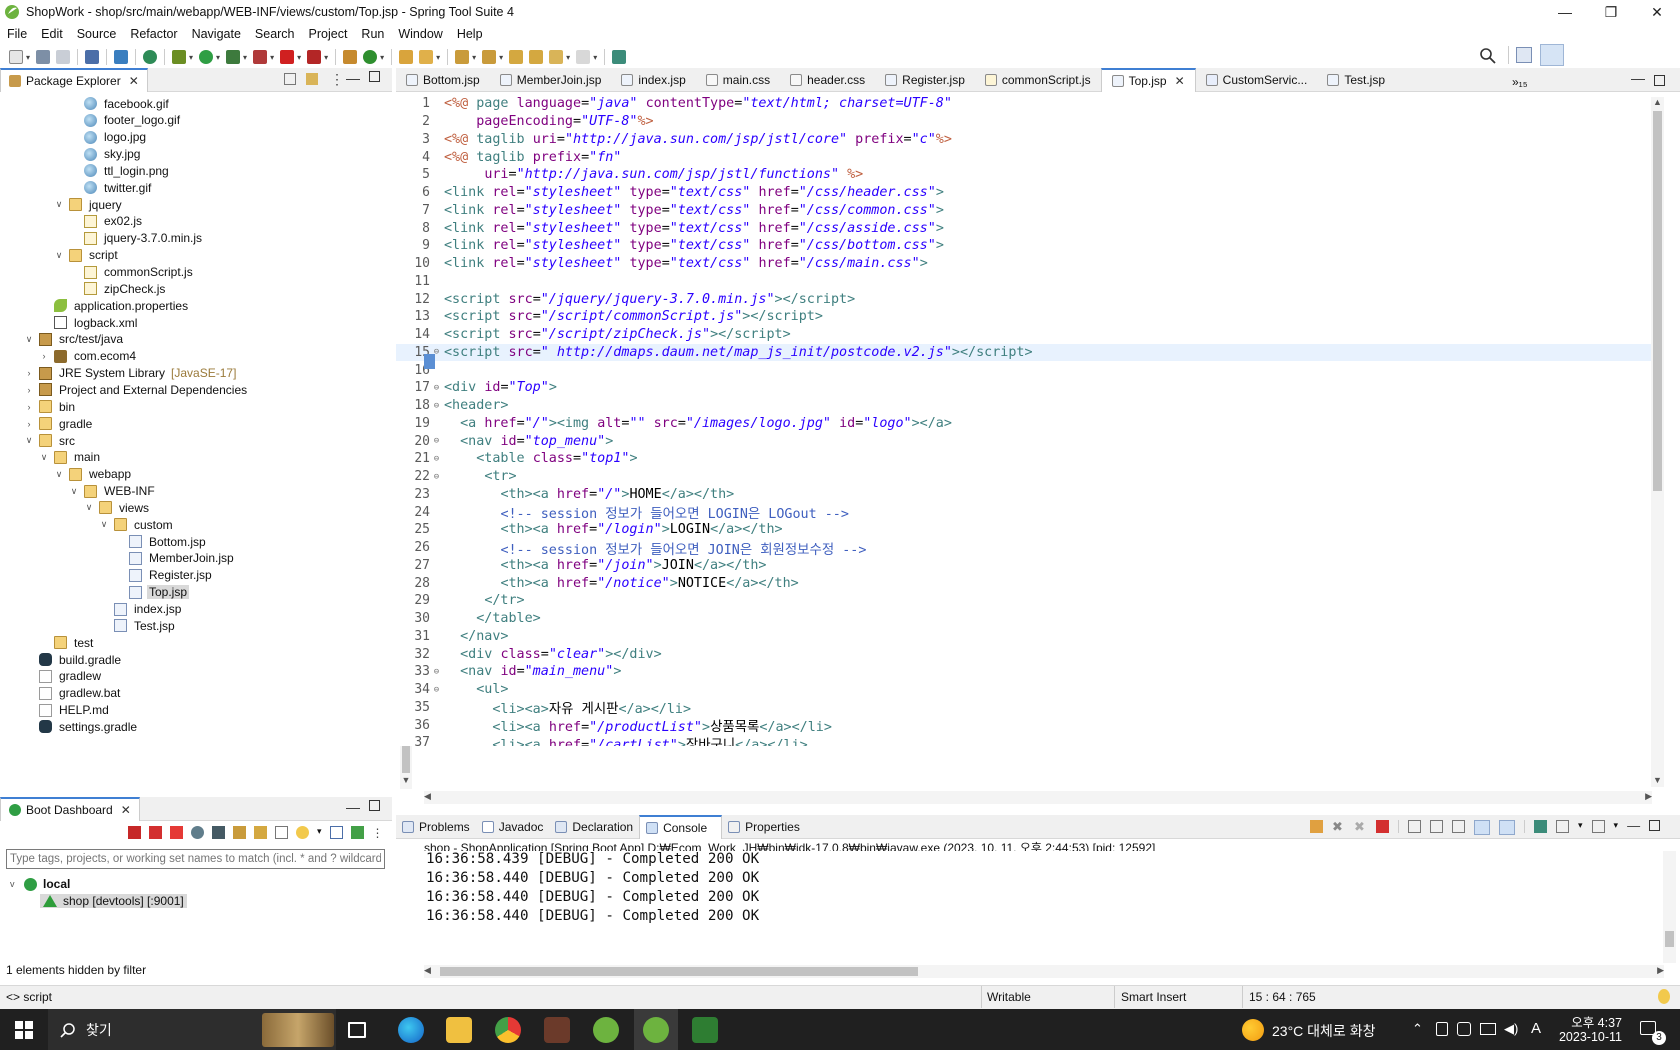 This screenshot has width=1680, height=1050. Describe the element at coordinates (131, 272) in the screenshot. I see `tree-item: commonScript.js` at that location.